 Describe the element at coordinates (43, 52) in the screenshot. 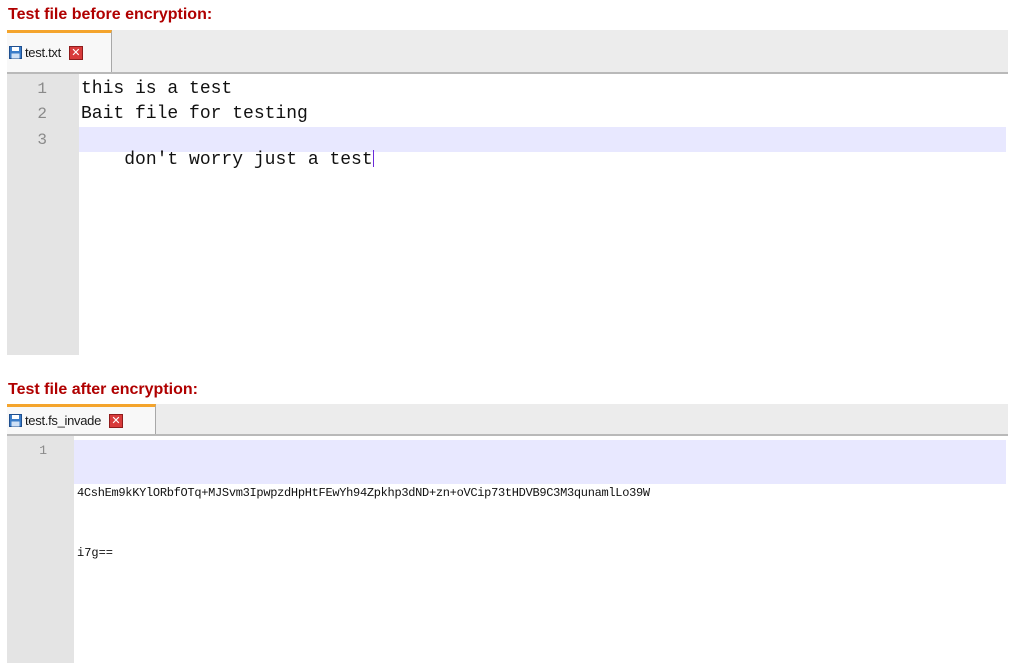

I see `tab-label: test.txt` at that location.